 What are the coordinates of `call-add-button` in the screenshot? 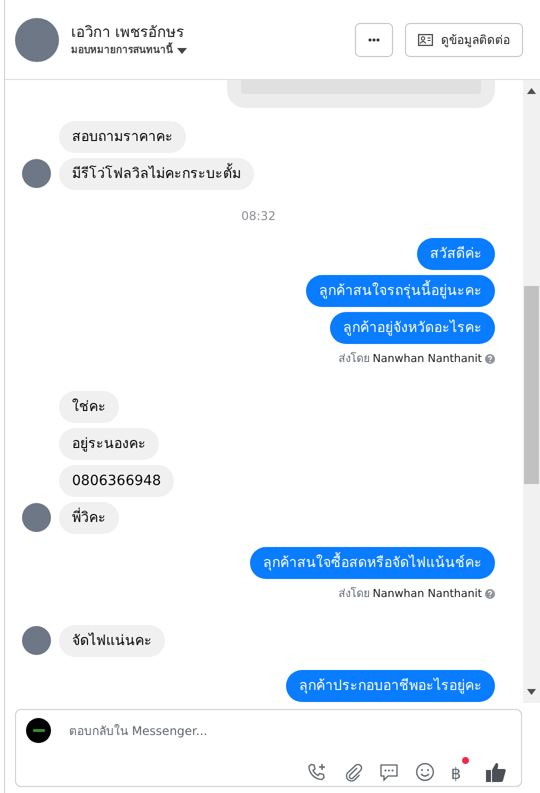 It's located at (316, 772).